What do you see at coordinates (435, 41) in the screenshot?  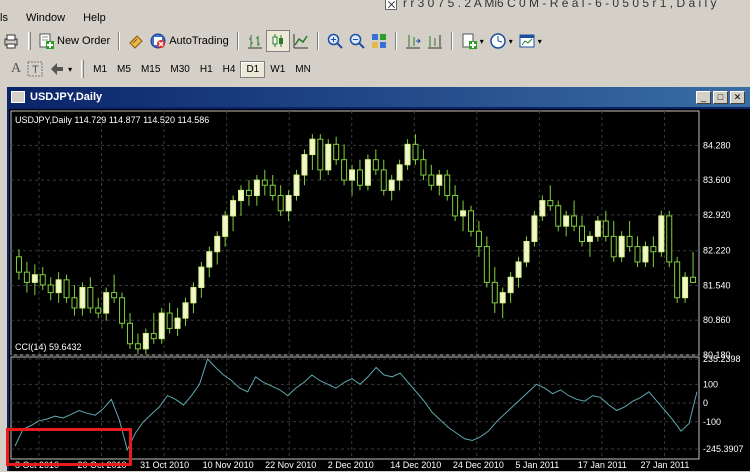 I see `auto-scroll-button` at bounding box center [435, 41].